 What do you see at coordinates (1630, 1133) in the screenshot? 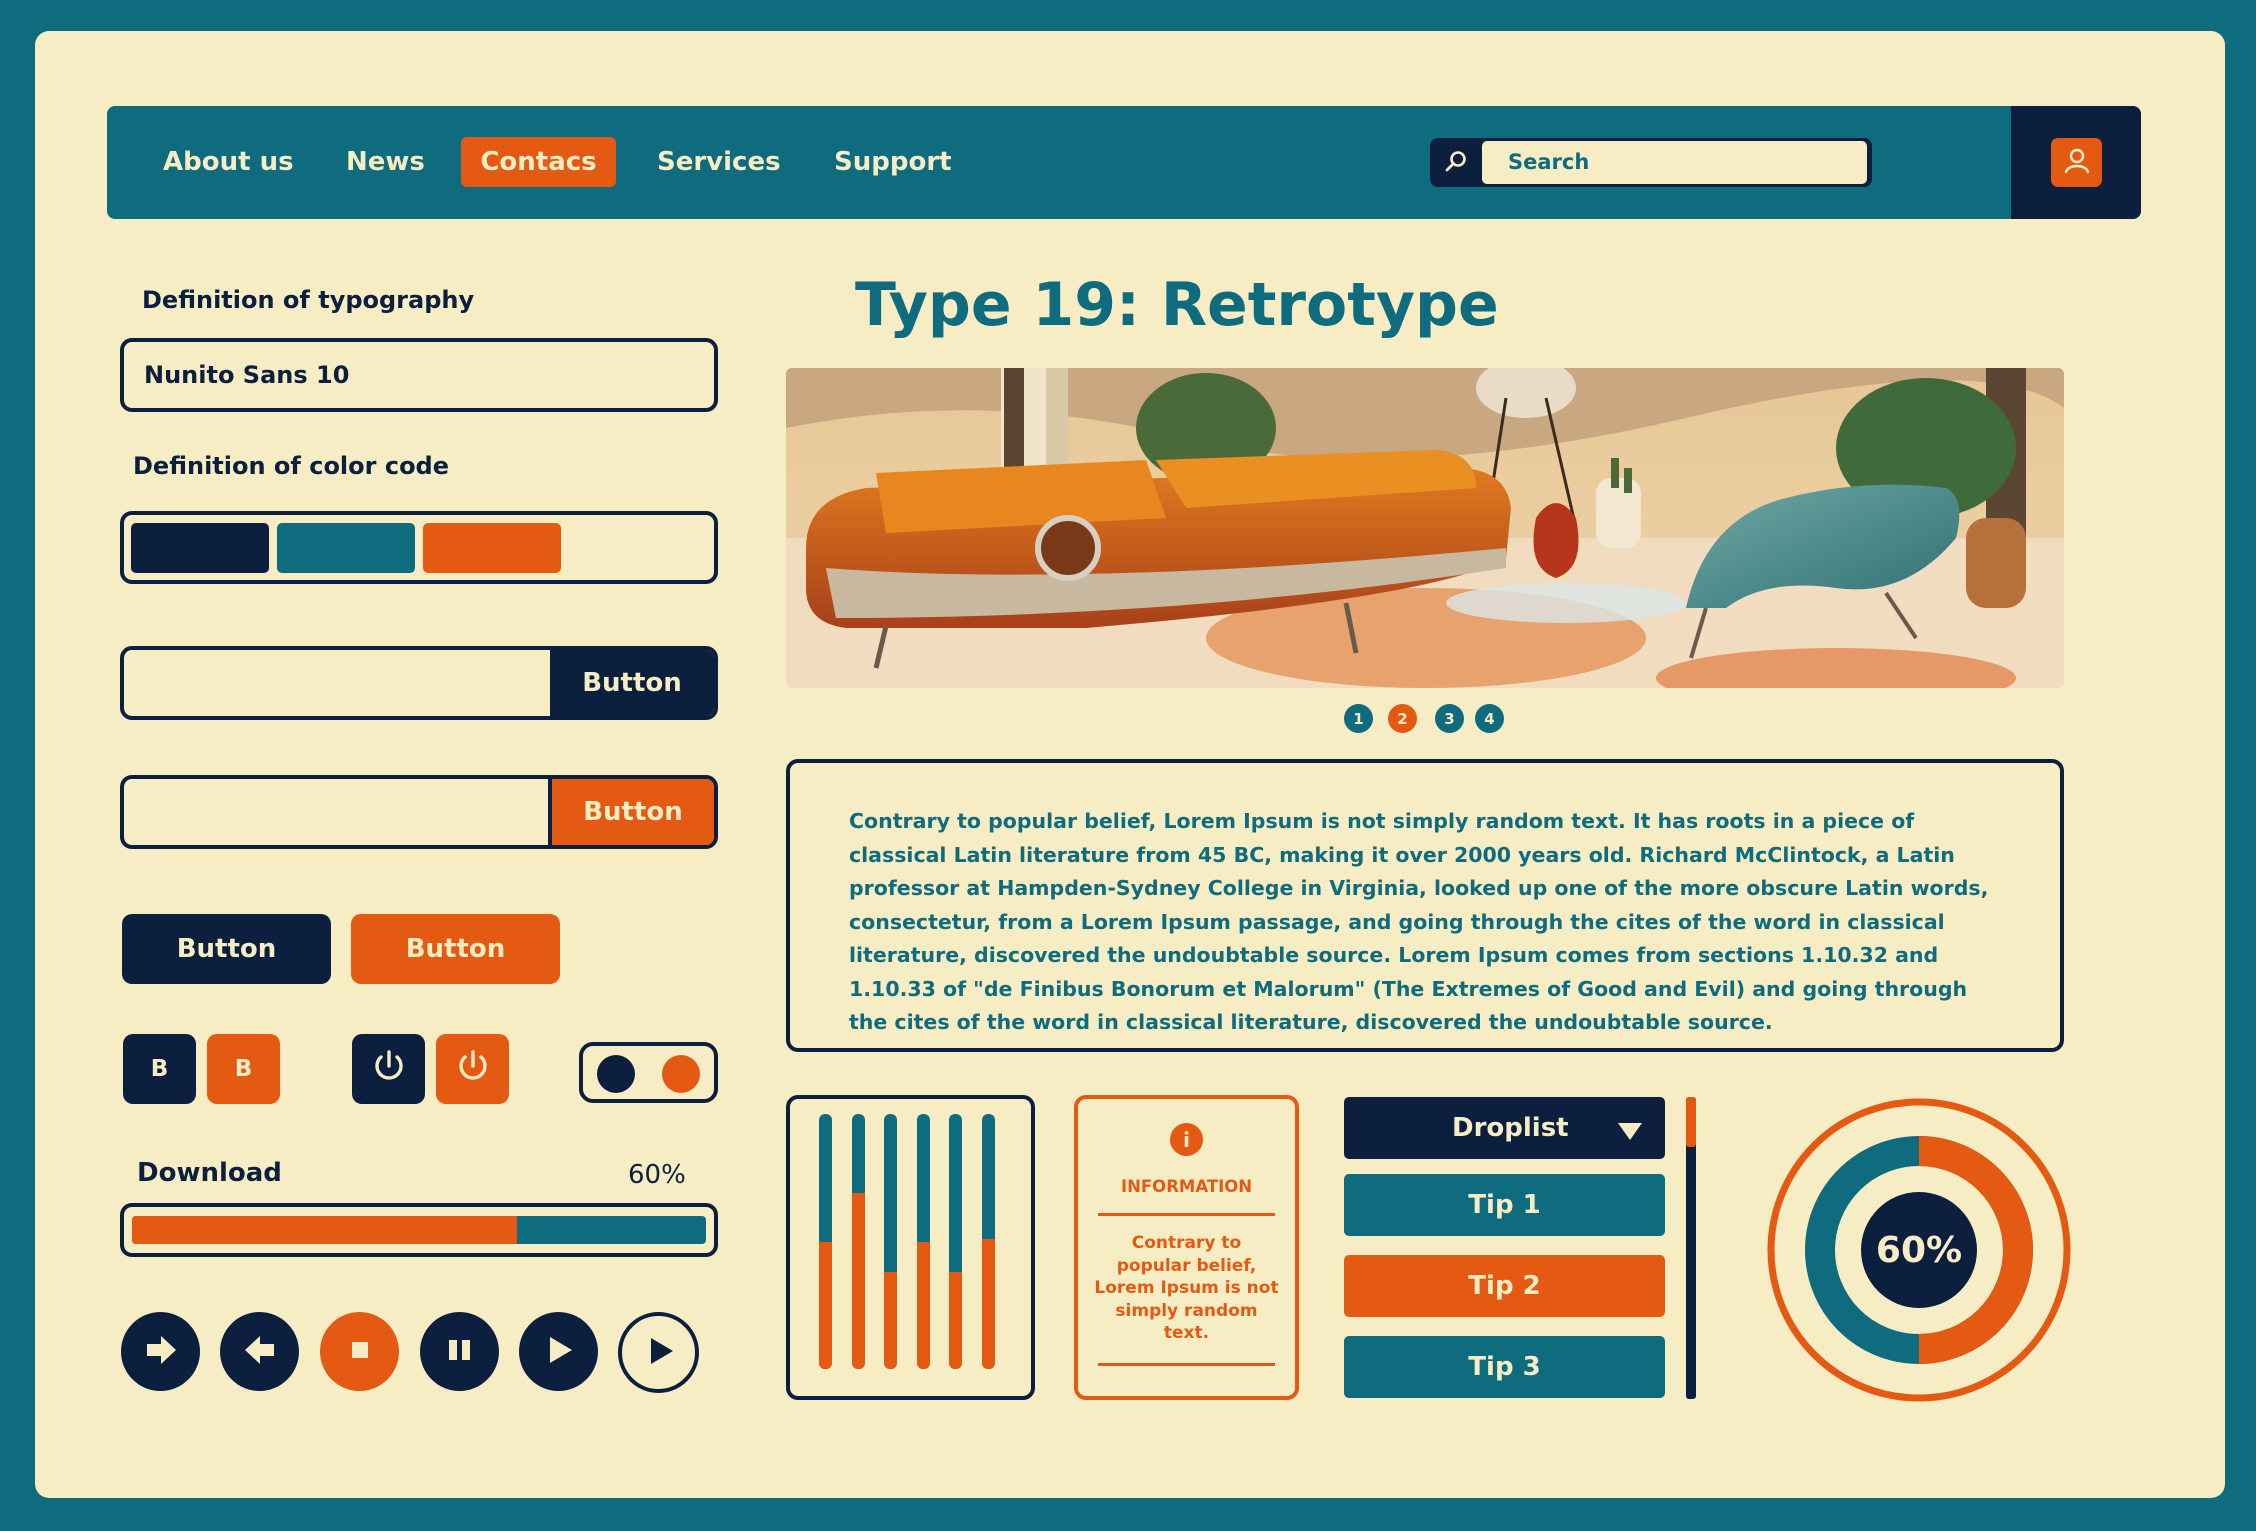
I see `chevron-down-icon` at bounding box center [1630, 1133].